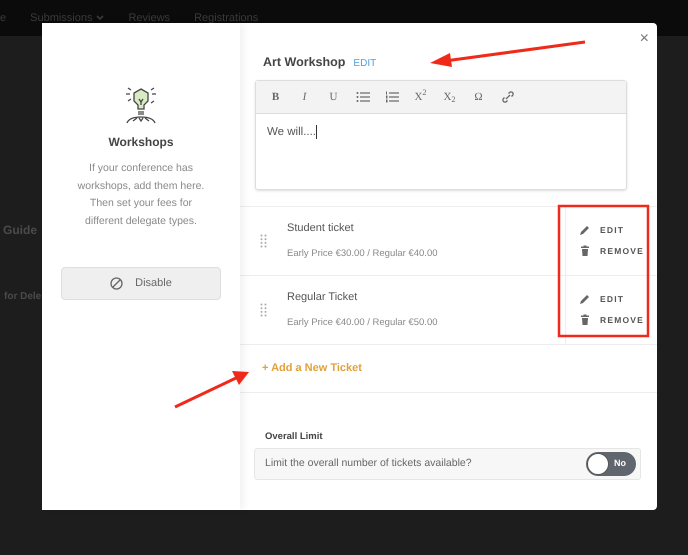 This screenshot has height=555, width=688. What do you see at coordinates (644, 39) in the screenshot?
I see `close-button: ×` at bounding box center [644, 39].